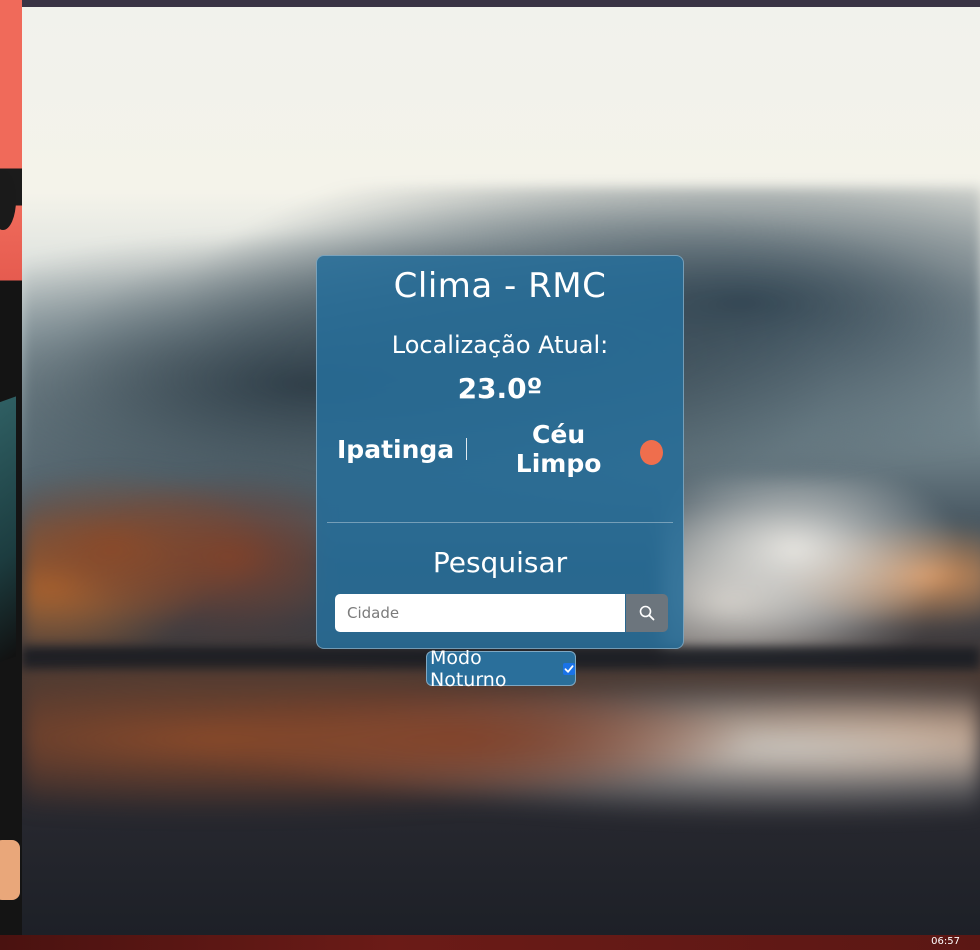  Describe the element at coordinates (468, 668) in the screenshot. I see `night-mode-label: Modo Noturno` at that location.